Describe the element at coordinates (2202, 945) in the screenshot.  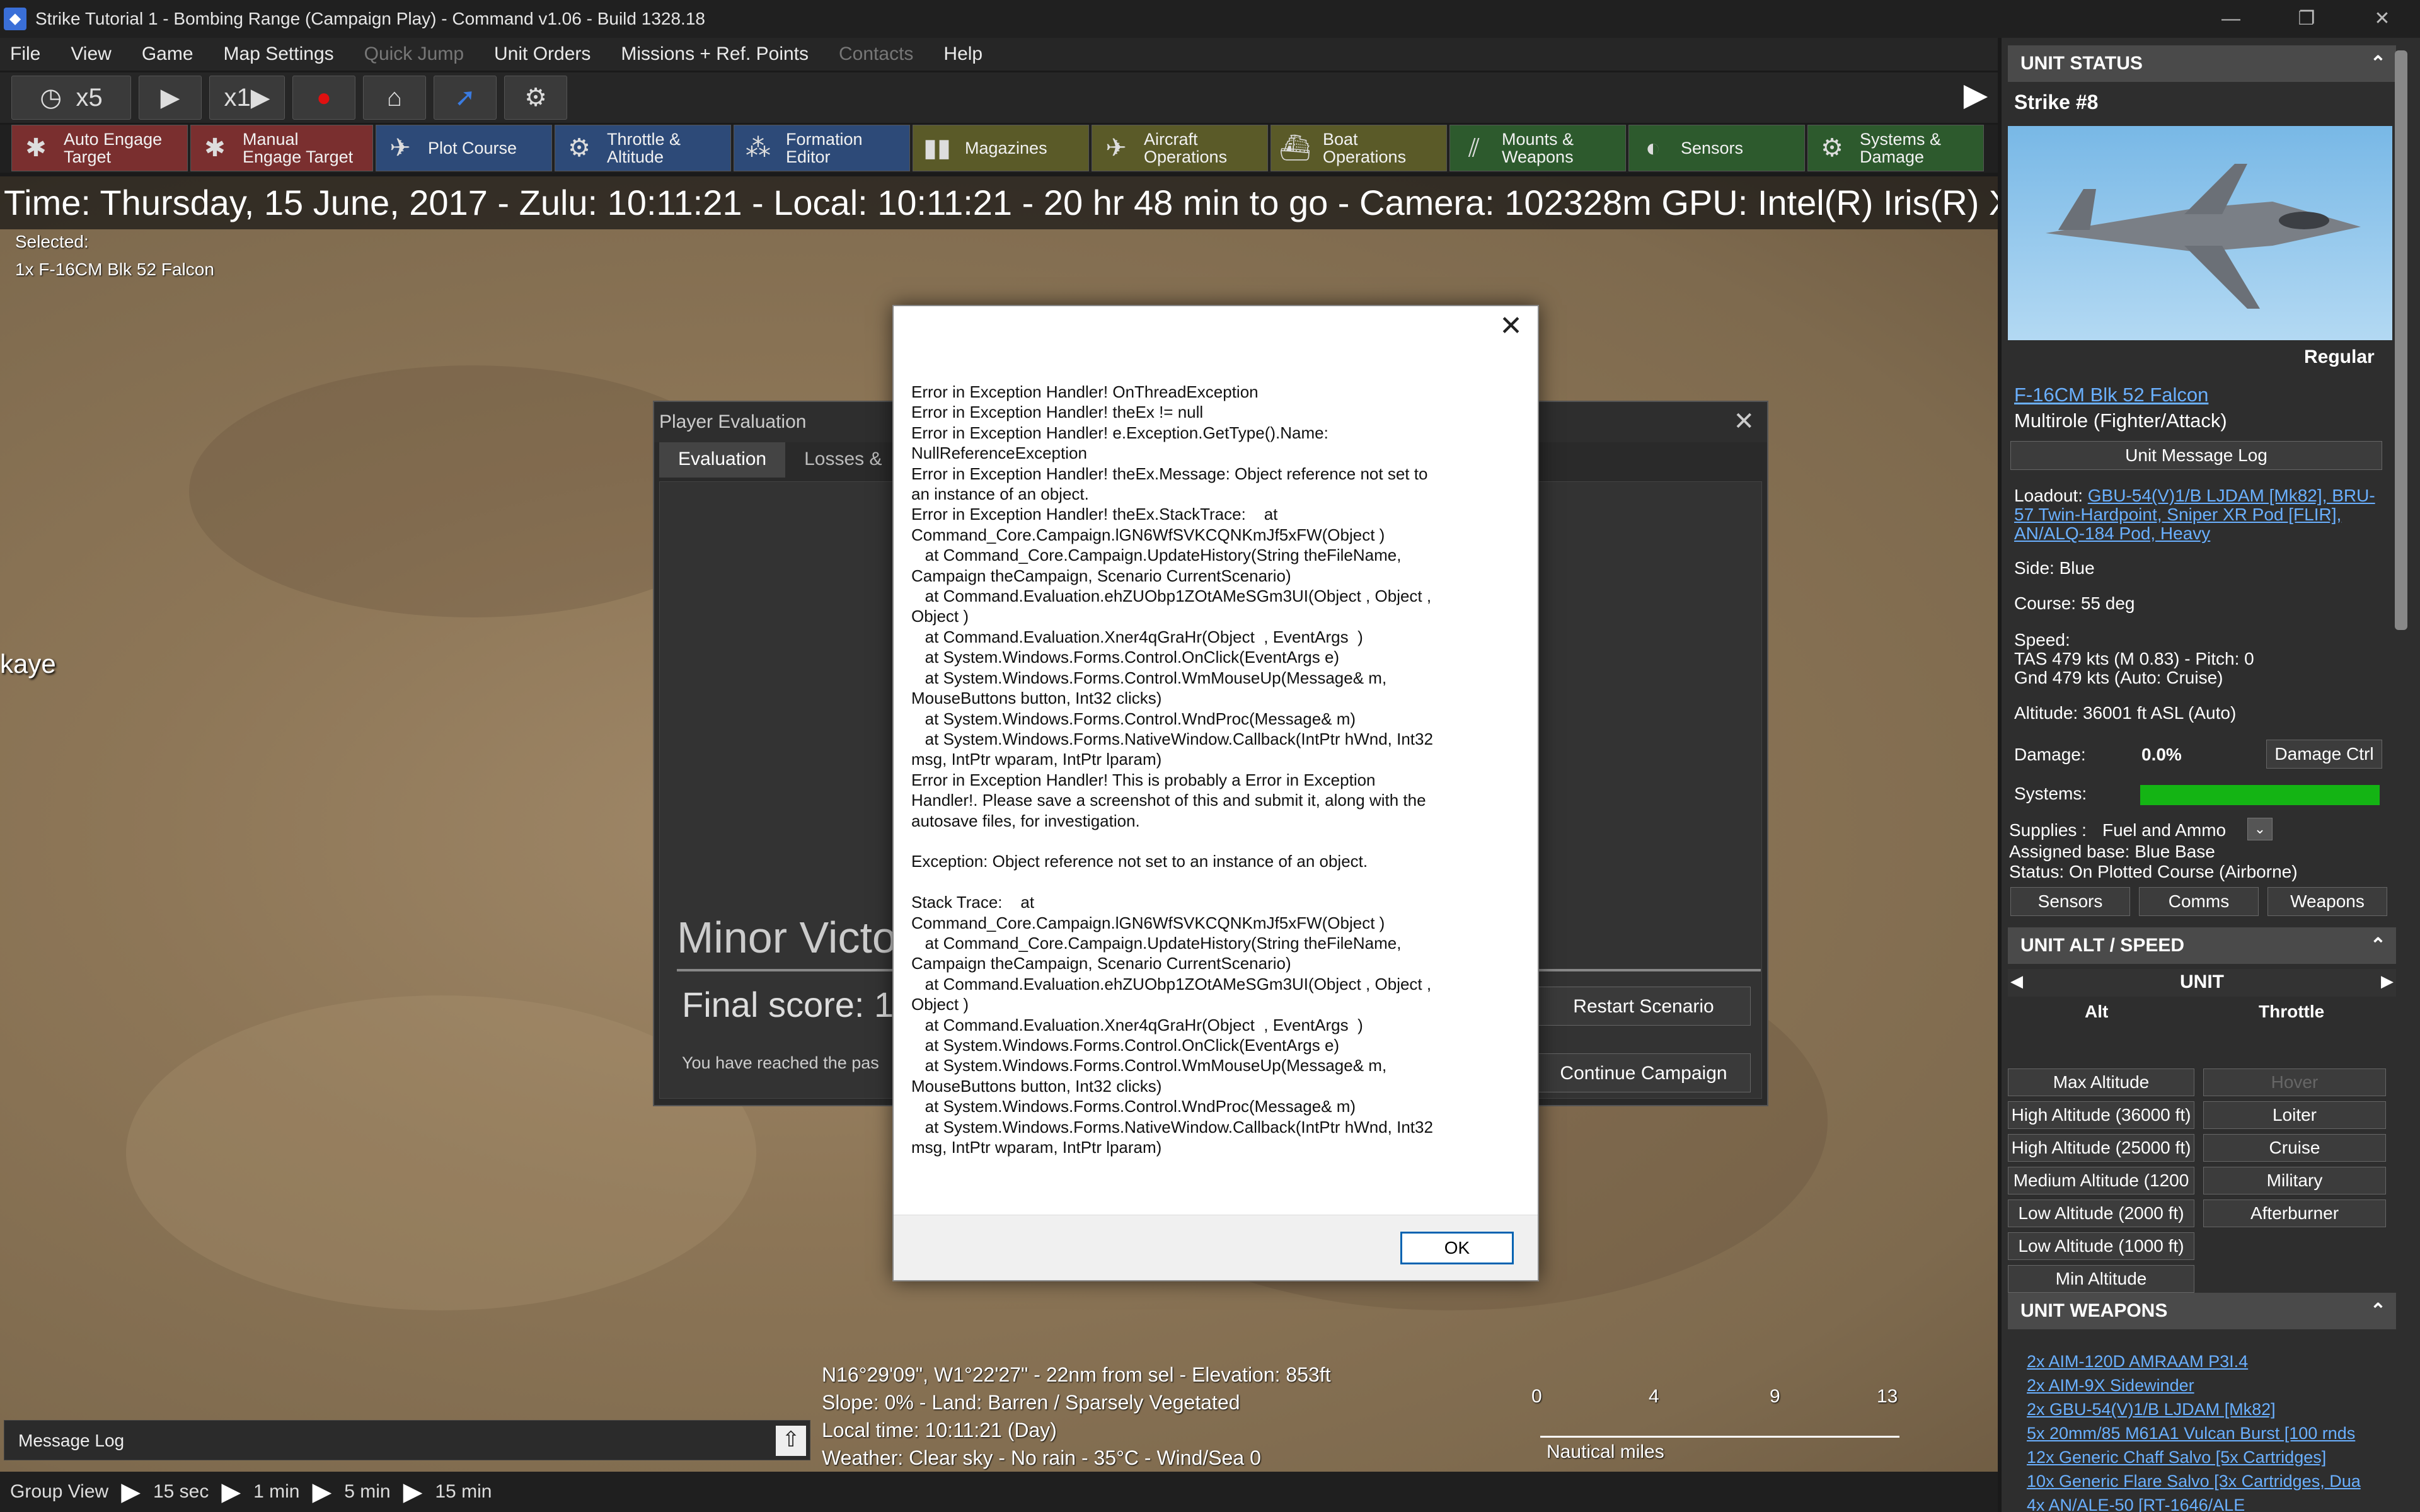
I see `unit-alt-speed-header: UNIT ALT / SPEED ⌃` at that location.